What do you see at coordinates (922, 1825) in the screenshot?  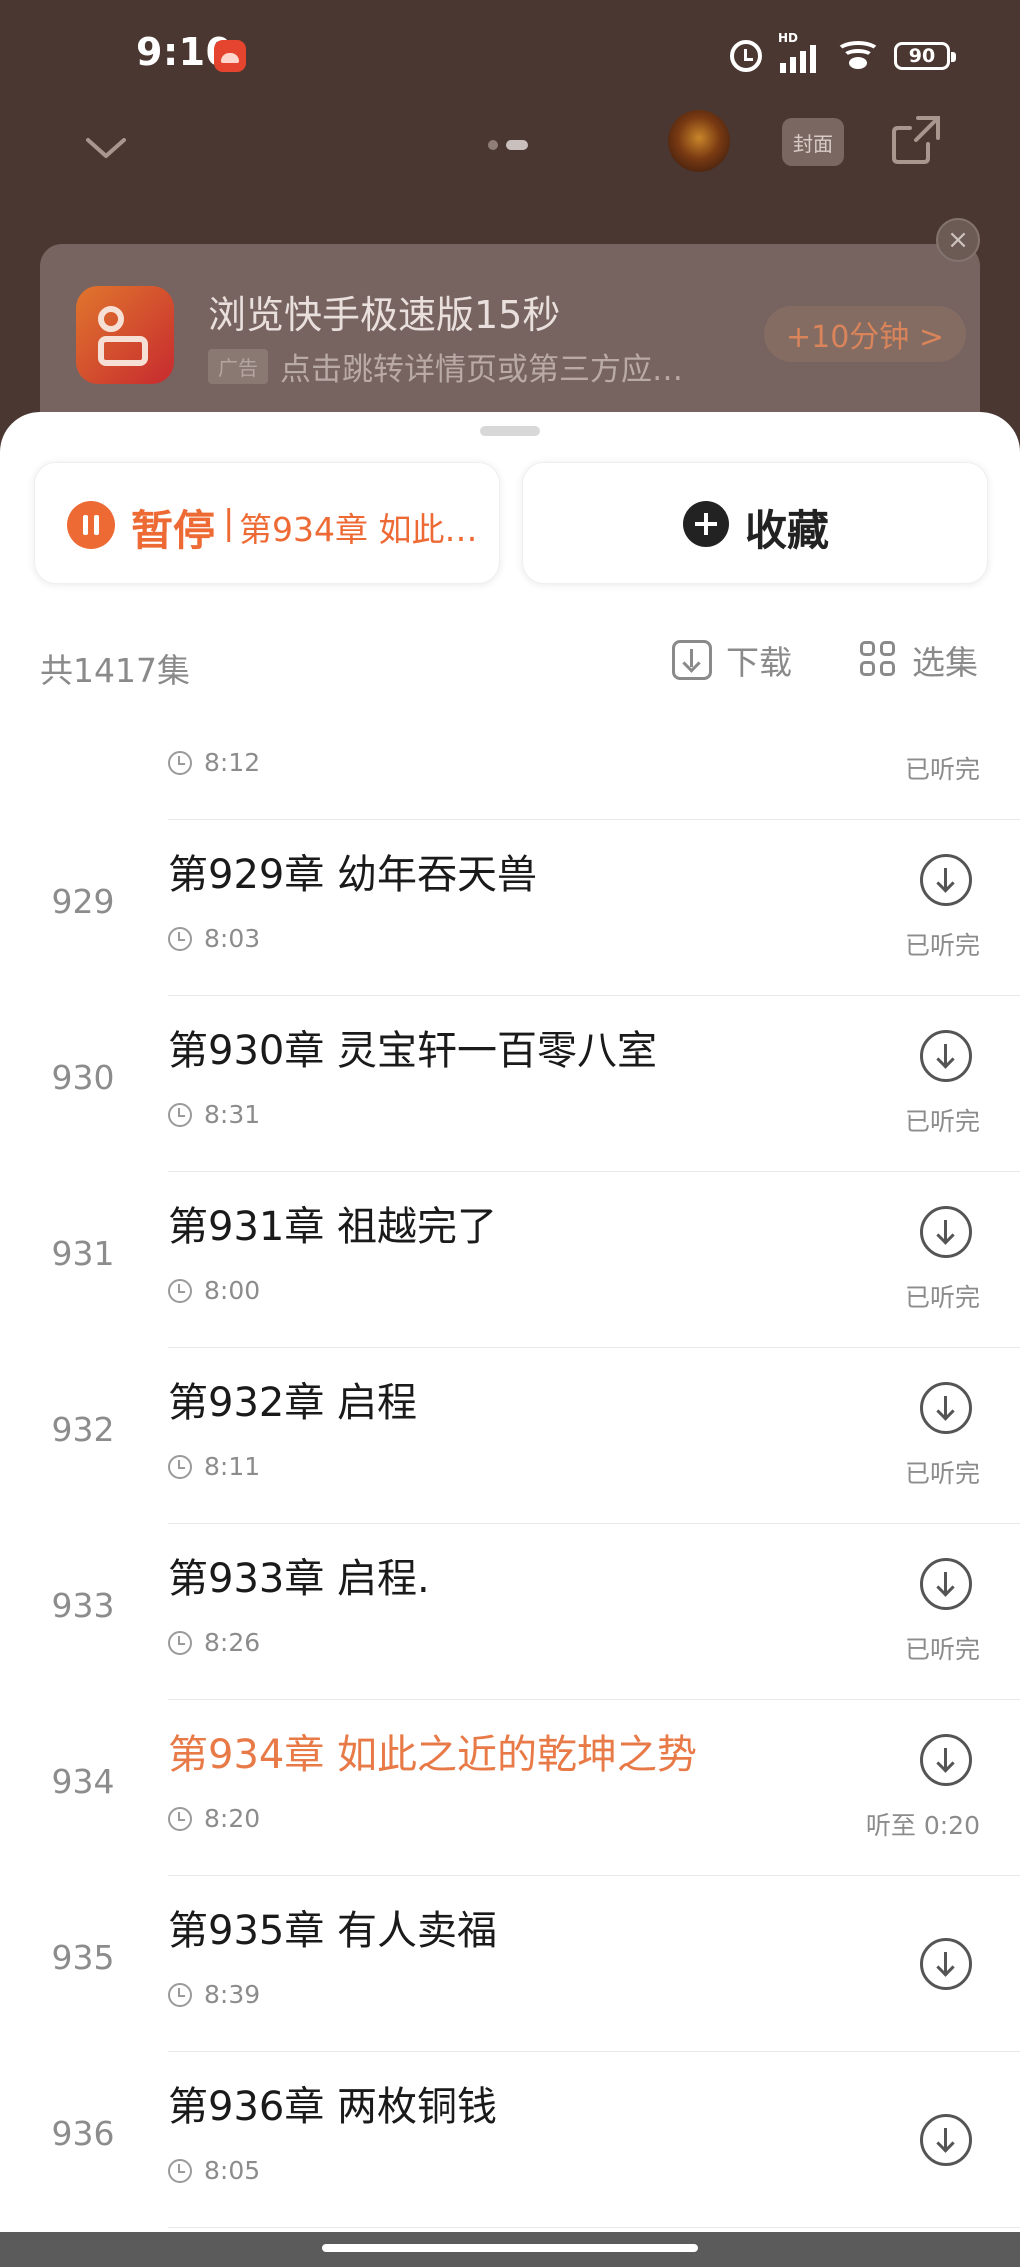 I see `episode-status: 听至 0:20` at bounding box center [922, 1825].